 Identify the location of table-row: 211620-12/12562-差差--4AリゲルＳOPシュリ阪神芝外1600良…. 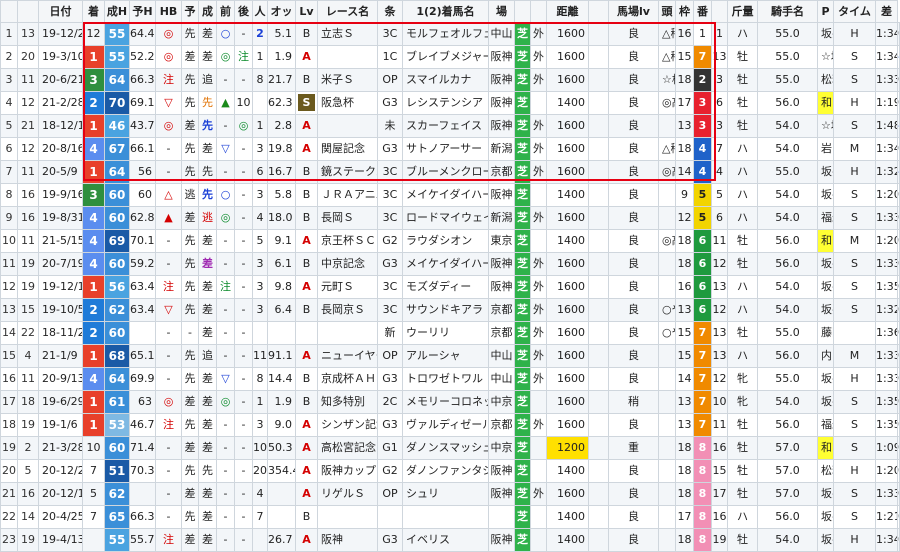
(450, 494).